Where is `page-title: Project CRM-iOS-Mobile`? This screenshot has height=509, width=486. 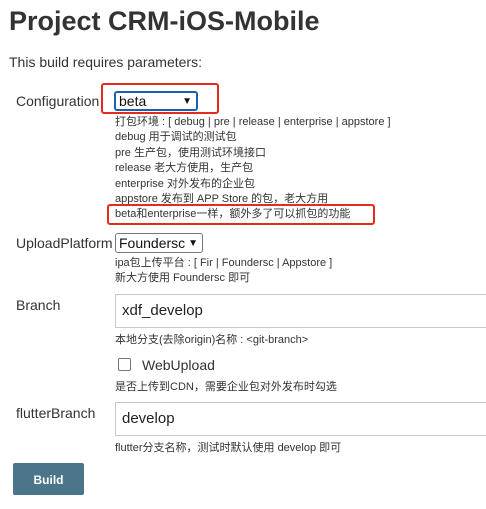 page-title: Project CRM-iOS-Mobile is located at coordinates (164, 21).